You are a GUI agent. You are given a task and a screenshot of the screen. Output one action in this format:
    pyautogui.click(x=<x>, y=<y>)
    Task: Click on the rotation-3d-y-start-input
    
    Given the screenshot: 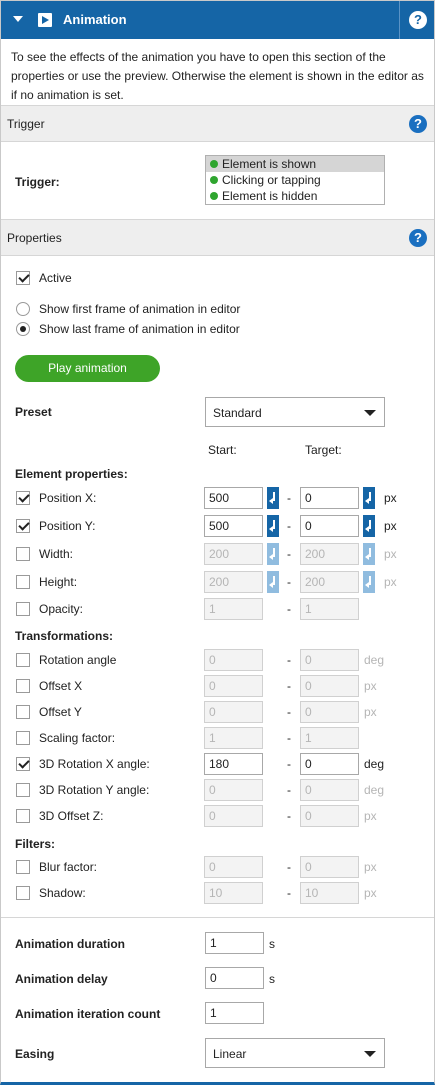 What is the action you would take?
    pyautogui.click(x=233, y=790)
    